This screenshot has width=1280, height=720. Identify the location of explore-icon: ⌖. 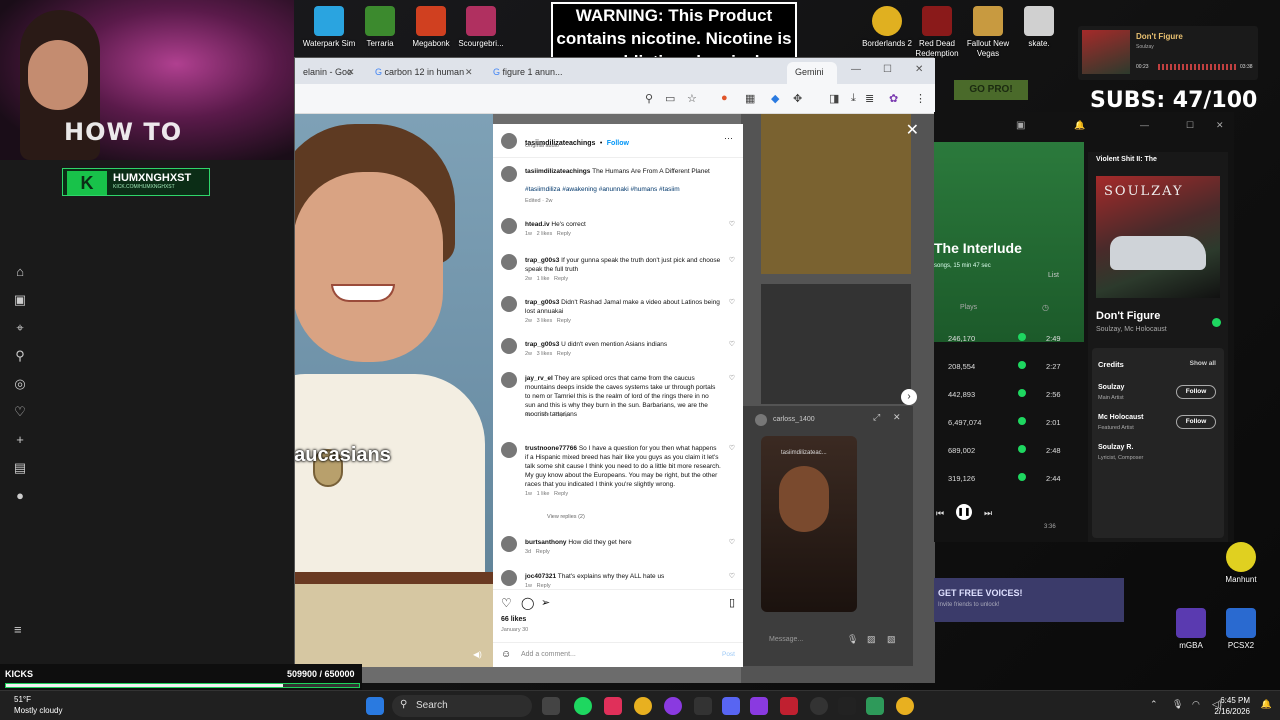
(20, 328).